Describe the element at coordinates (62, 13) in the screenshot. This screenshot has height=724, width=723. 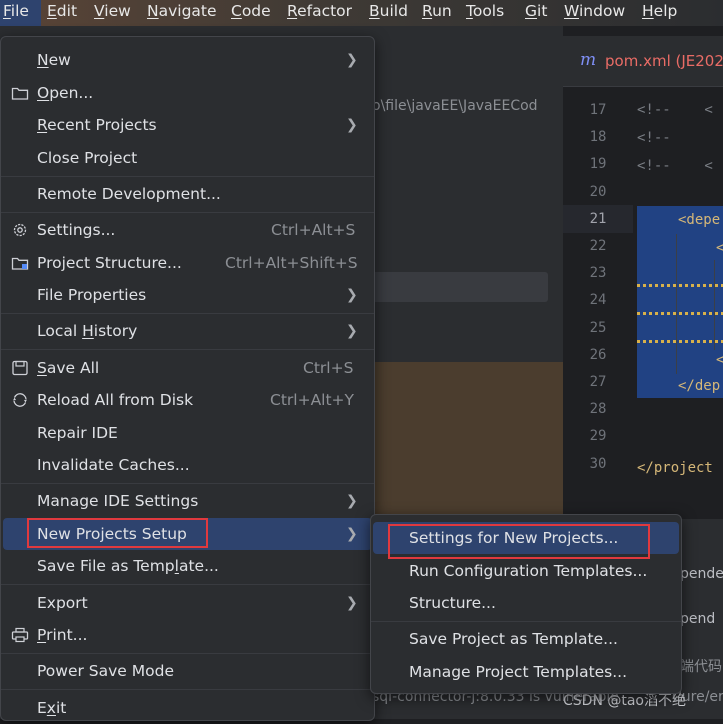
I see `menu-edit: Edit` at that location.